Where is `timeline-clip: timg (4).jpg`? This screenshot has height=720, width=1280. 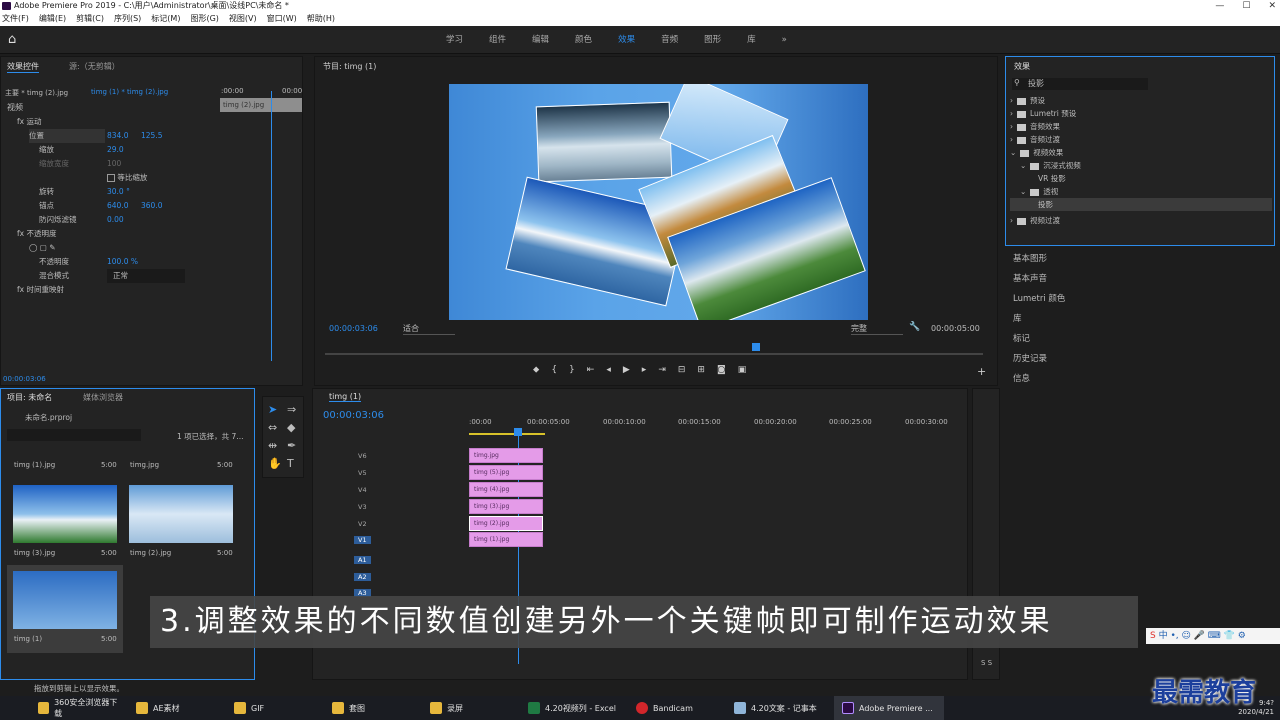 timeline-clip: timg (4).jpg is located at coordinates (506, 489).